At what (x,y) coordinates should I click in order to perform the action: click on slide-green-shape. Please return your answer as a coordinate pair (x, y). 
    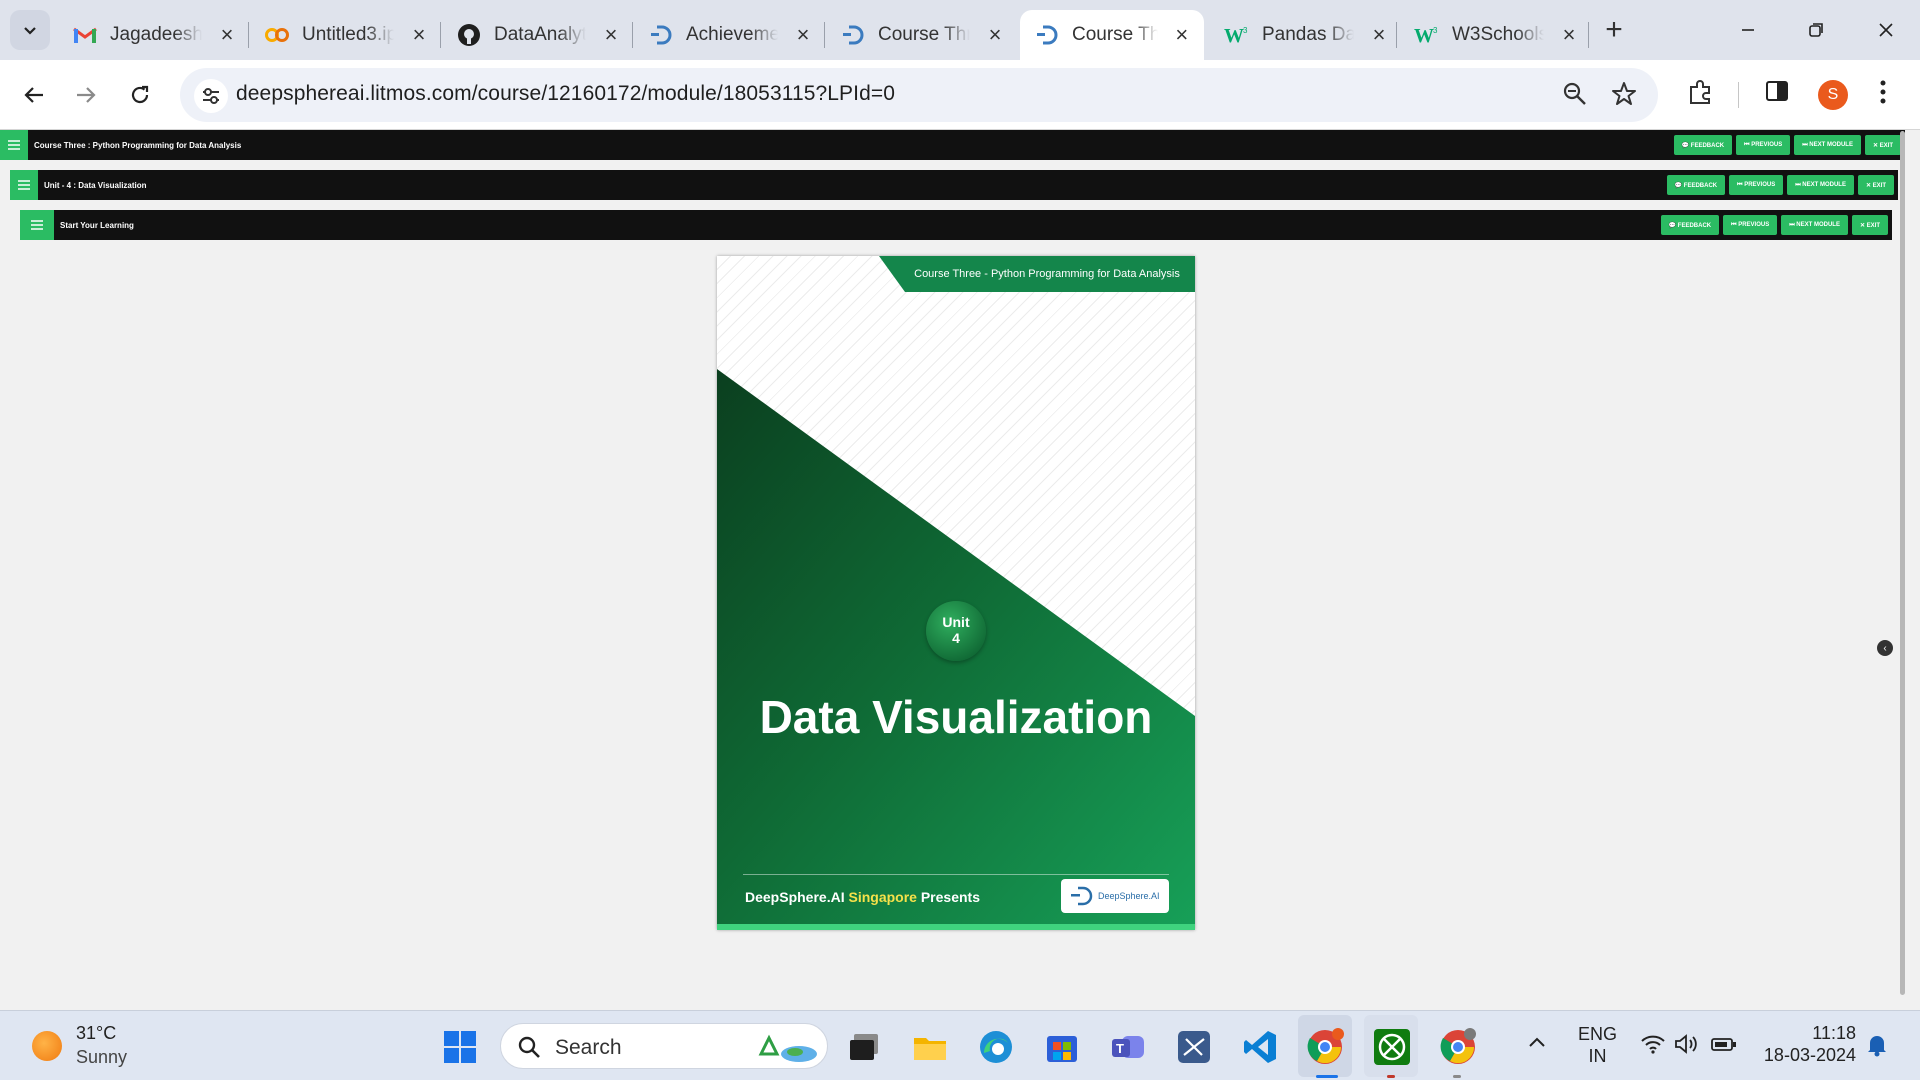
    Looking at the image, I should click on (956, 649).